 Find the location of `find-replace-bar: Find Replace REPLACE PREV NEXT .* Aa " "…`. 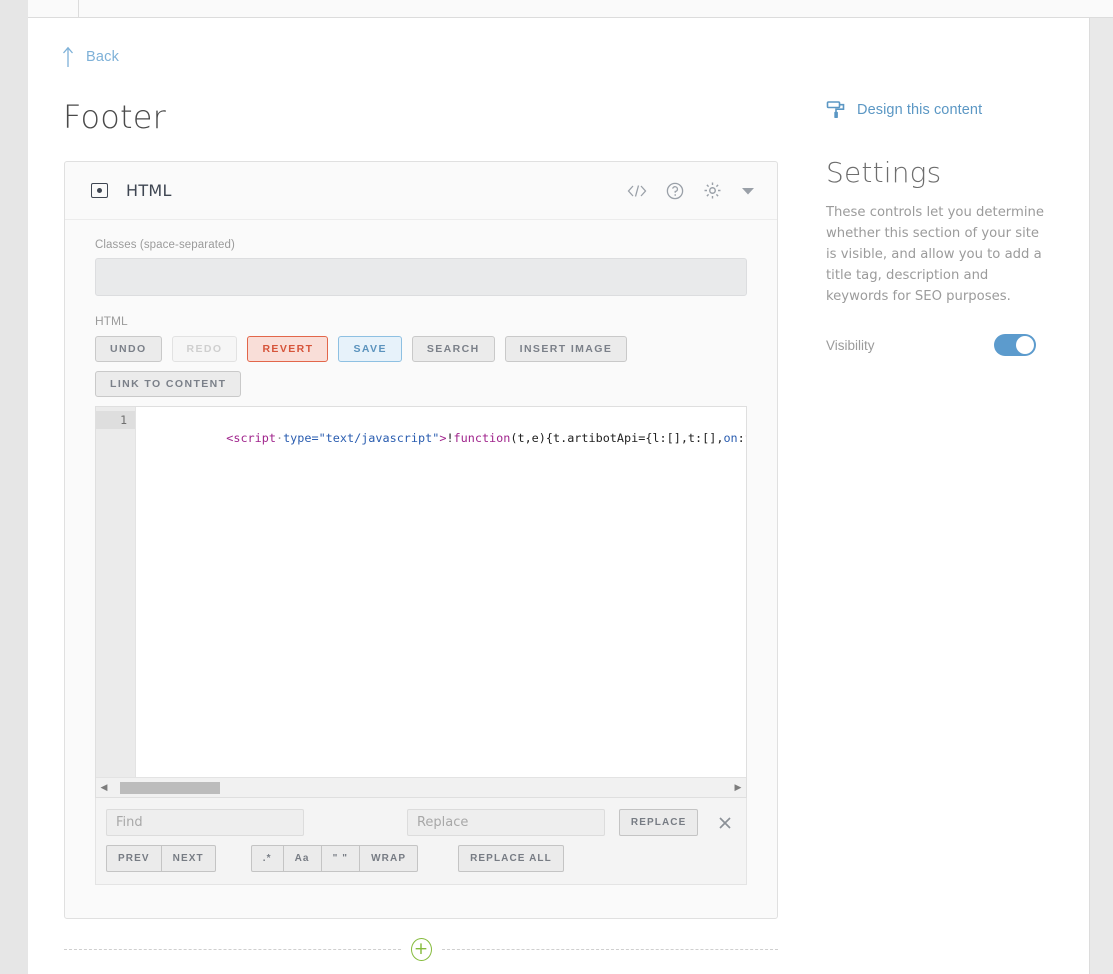

find-replace-bar: Find Replace REPLACE PREV NEXT .* Aa " "… is located at coordinates (421, 841).